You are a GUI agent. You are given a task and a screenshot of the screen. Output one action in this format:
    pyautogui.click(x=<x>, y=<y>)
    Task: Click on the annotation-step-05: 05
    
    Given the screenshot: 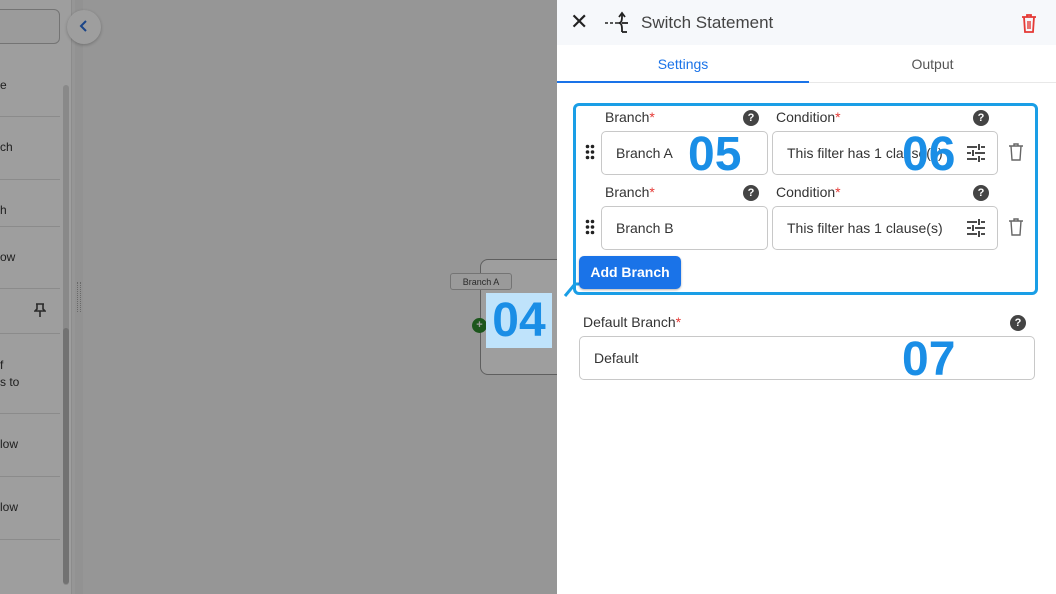 What is the action you would take?
    pyautogui.click(x=715, y=154)
    